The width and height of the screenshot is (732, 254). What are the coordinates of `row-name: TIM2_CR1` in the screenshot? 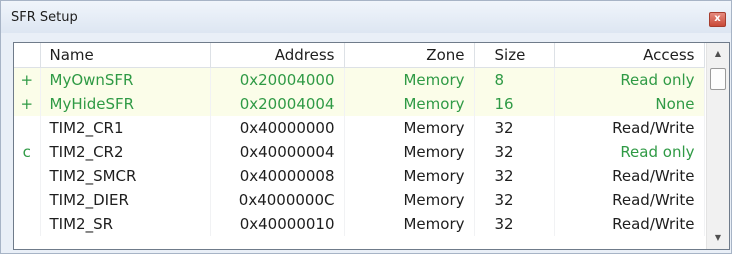 It's located at (125, 128).